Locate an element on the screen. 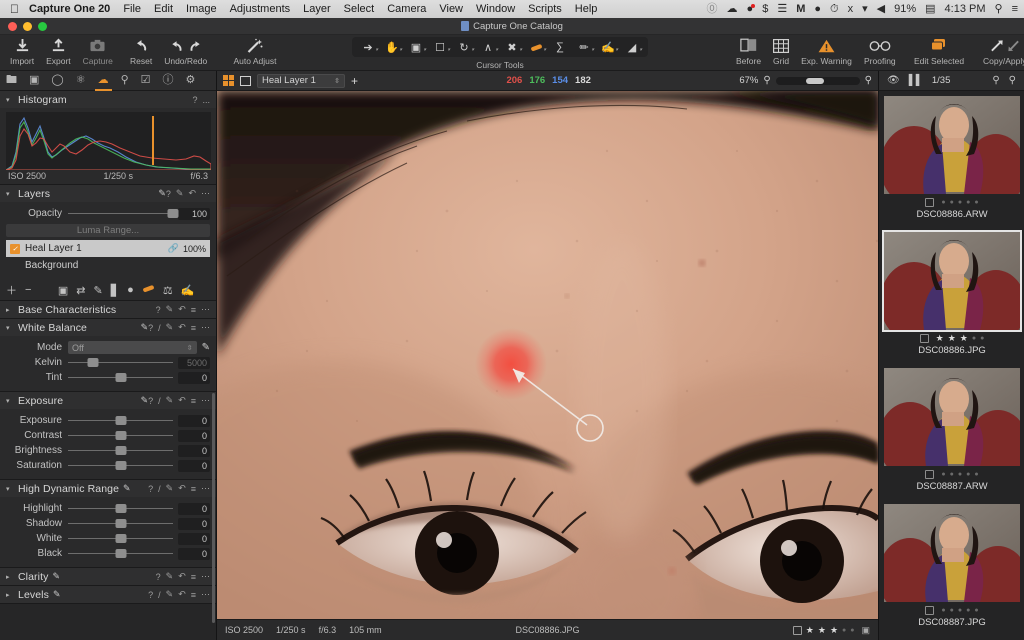 The width and height of the screenshot is (1024, 640). volume-icon: ◀ is located at coordinates (881, 9).